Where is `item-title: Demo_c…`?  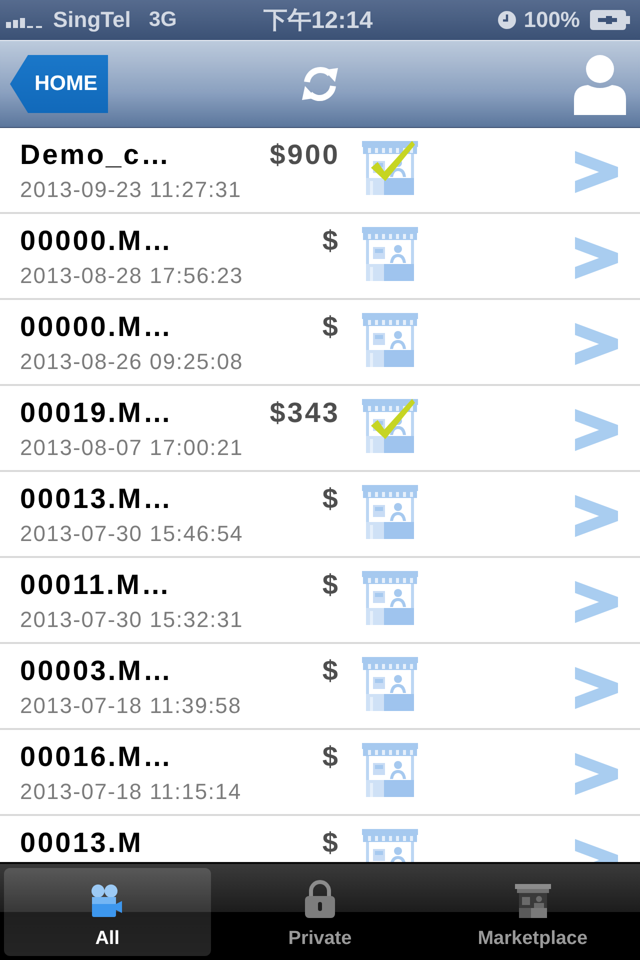
item-title: Demo_c… is located at coordinates (95, 155).